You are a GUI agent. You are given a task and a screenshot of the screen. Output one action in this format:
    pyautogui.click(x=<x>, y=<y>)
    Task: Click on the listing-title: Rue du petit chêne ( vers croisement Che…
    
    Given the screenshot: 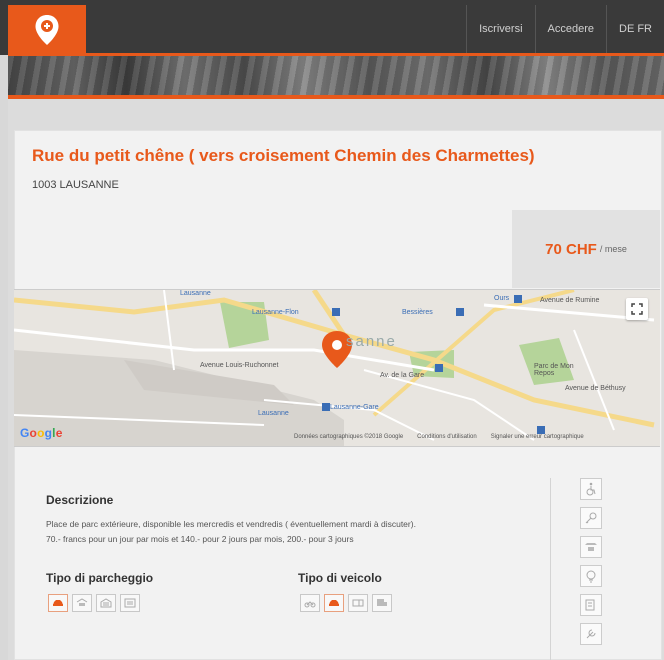 What is the action you would take?
    pyautogui.click(x=283, y=155)
    